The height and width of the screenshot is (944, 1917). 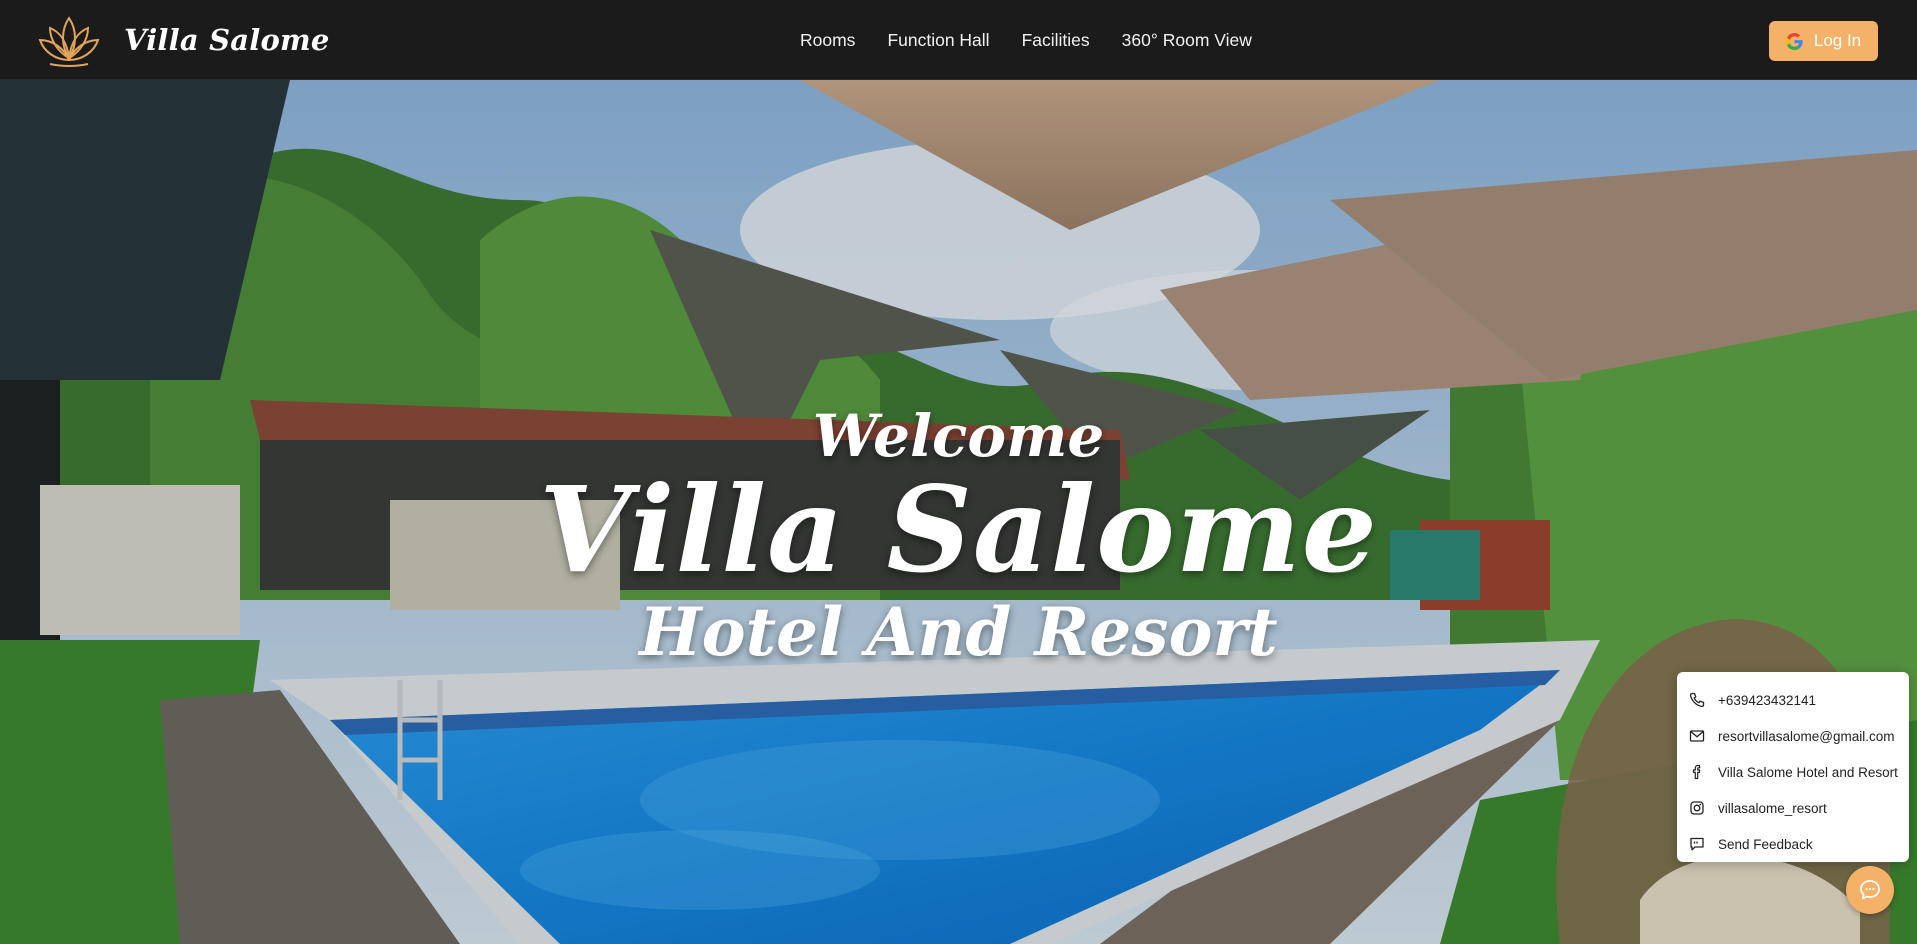 What do you see at coordinates (958, 529) in the screenshot?
I see `hero-title: Villa Salome` at bounding box center [958, 529].